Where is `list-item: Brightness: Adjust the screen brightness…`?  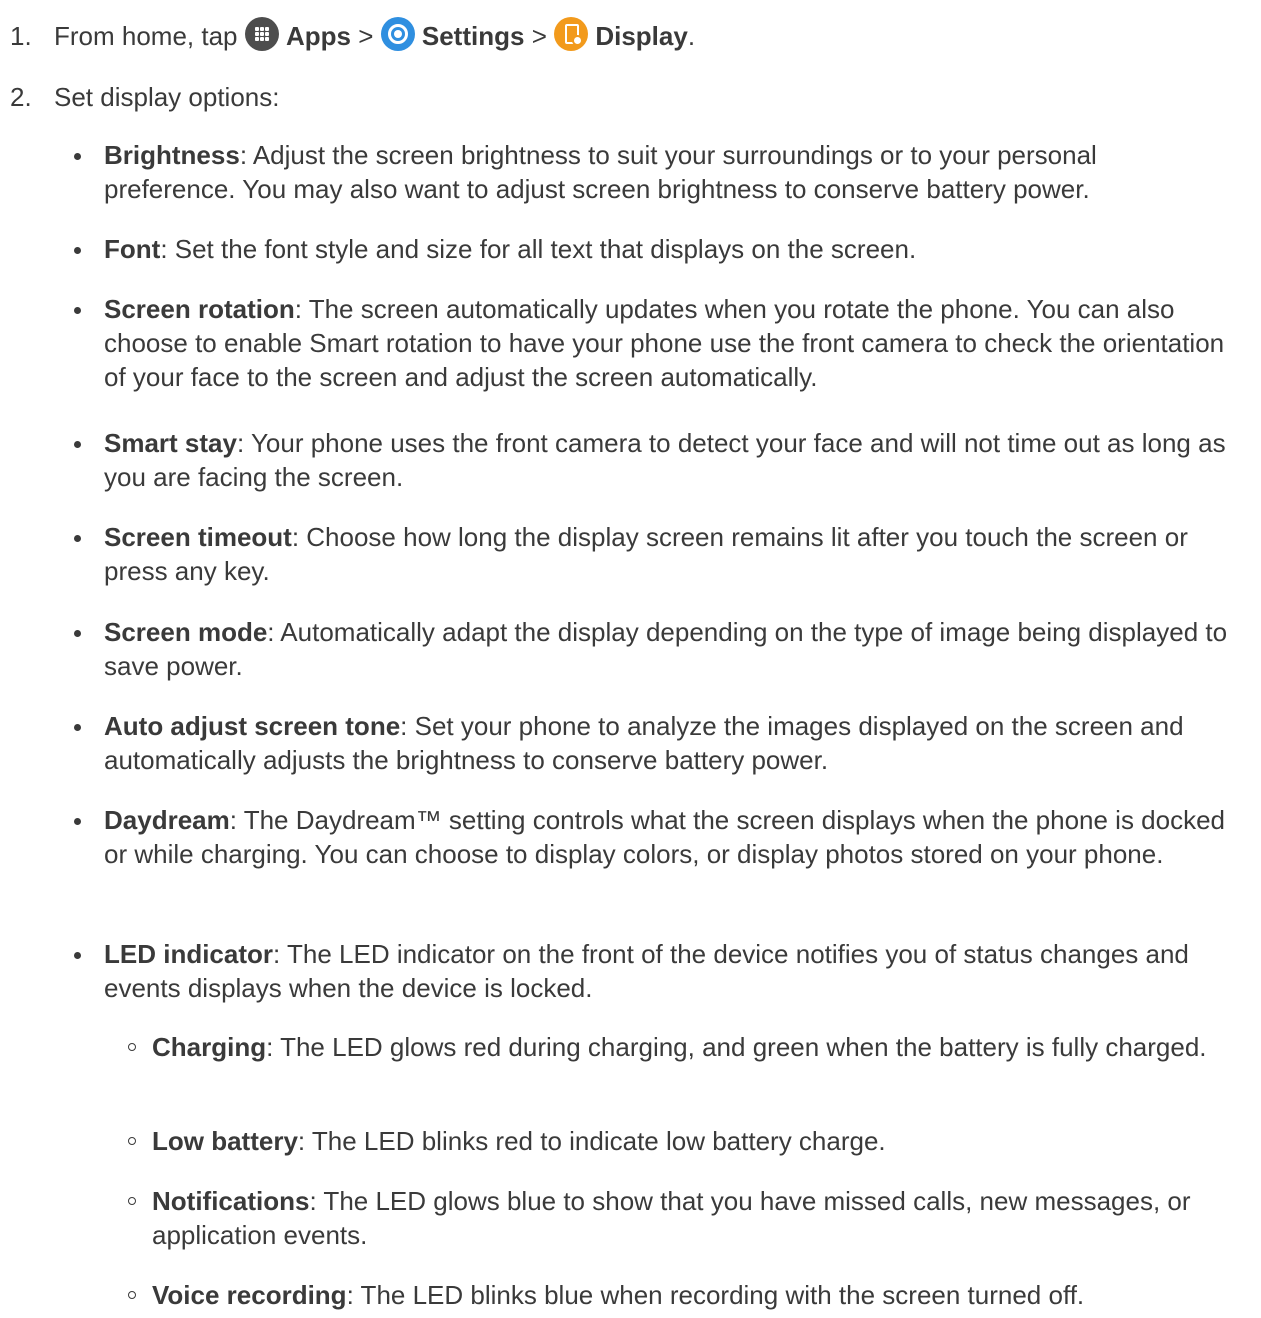 list-item: Brightness: Adjust the screen brightness… is located at coordinates (654, 172).